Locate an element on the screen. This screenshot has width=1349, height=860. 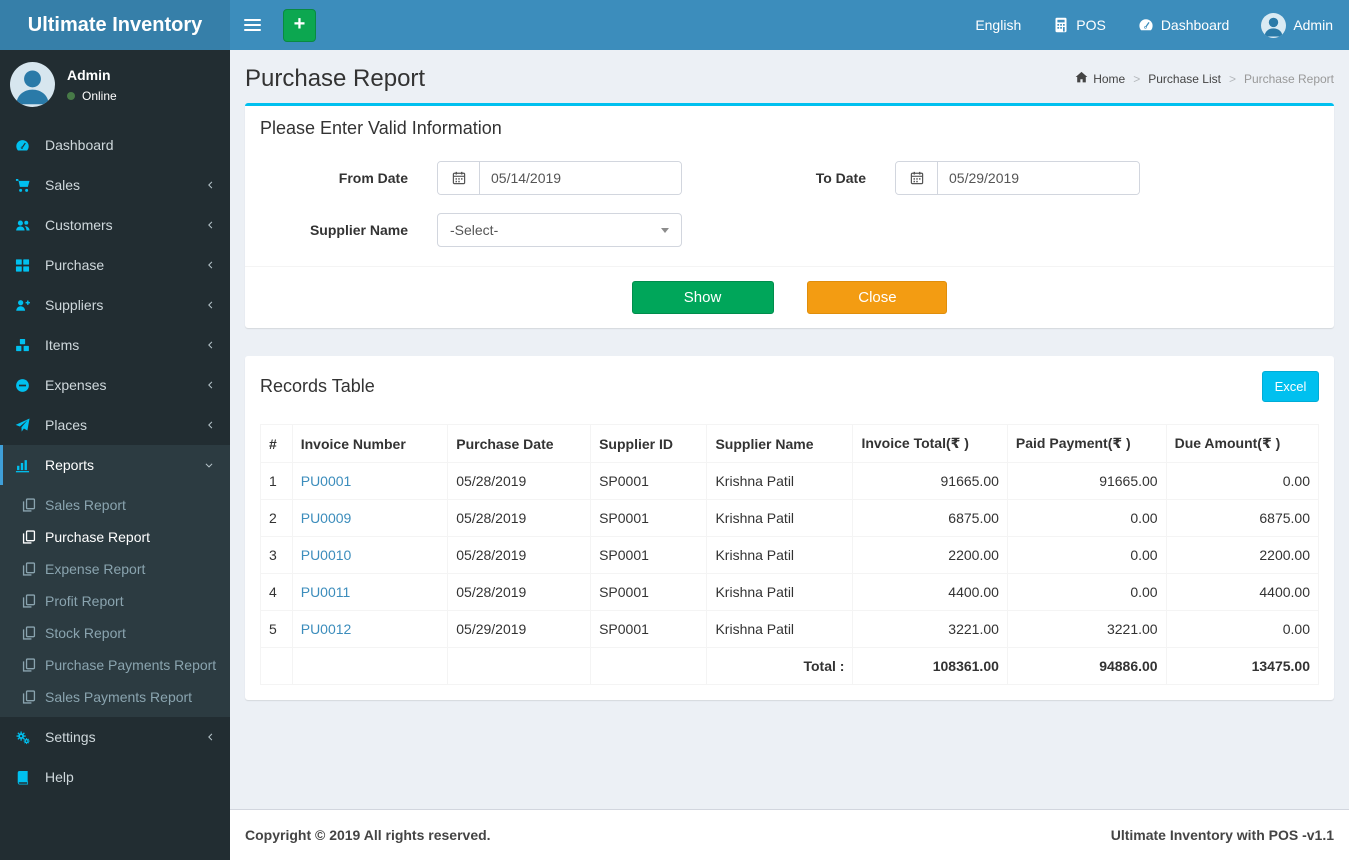
sidebar-item-label: Customers is located at coordinates (79, 225).